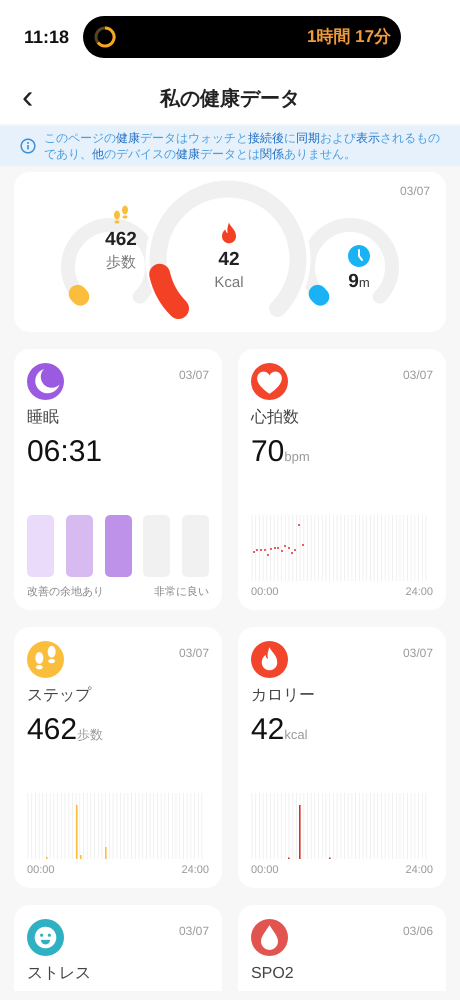  What do you see at coordinates (28, 97) in the screenshot?
I see `back-button: ‹` at bounding box center [28, 97].